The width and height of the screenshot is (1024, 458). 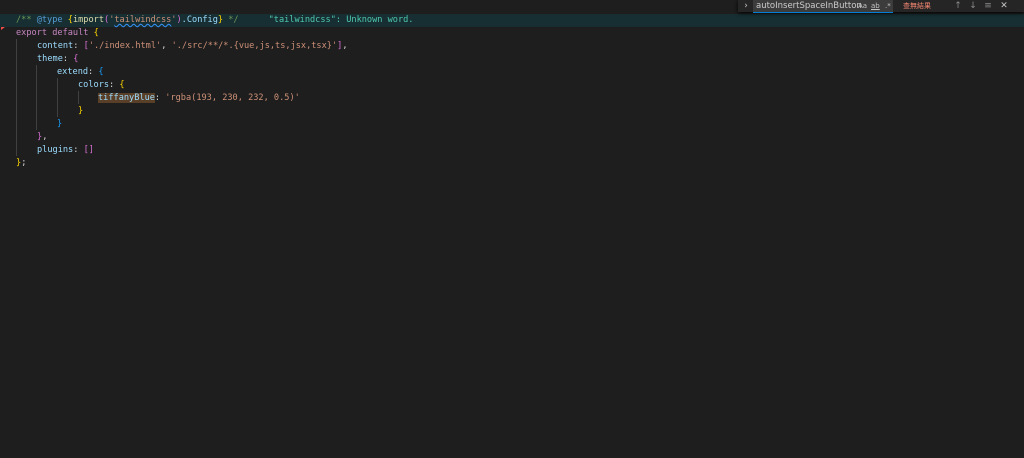 I want to click on property-key: extend, so click(x=73, y=72).